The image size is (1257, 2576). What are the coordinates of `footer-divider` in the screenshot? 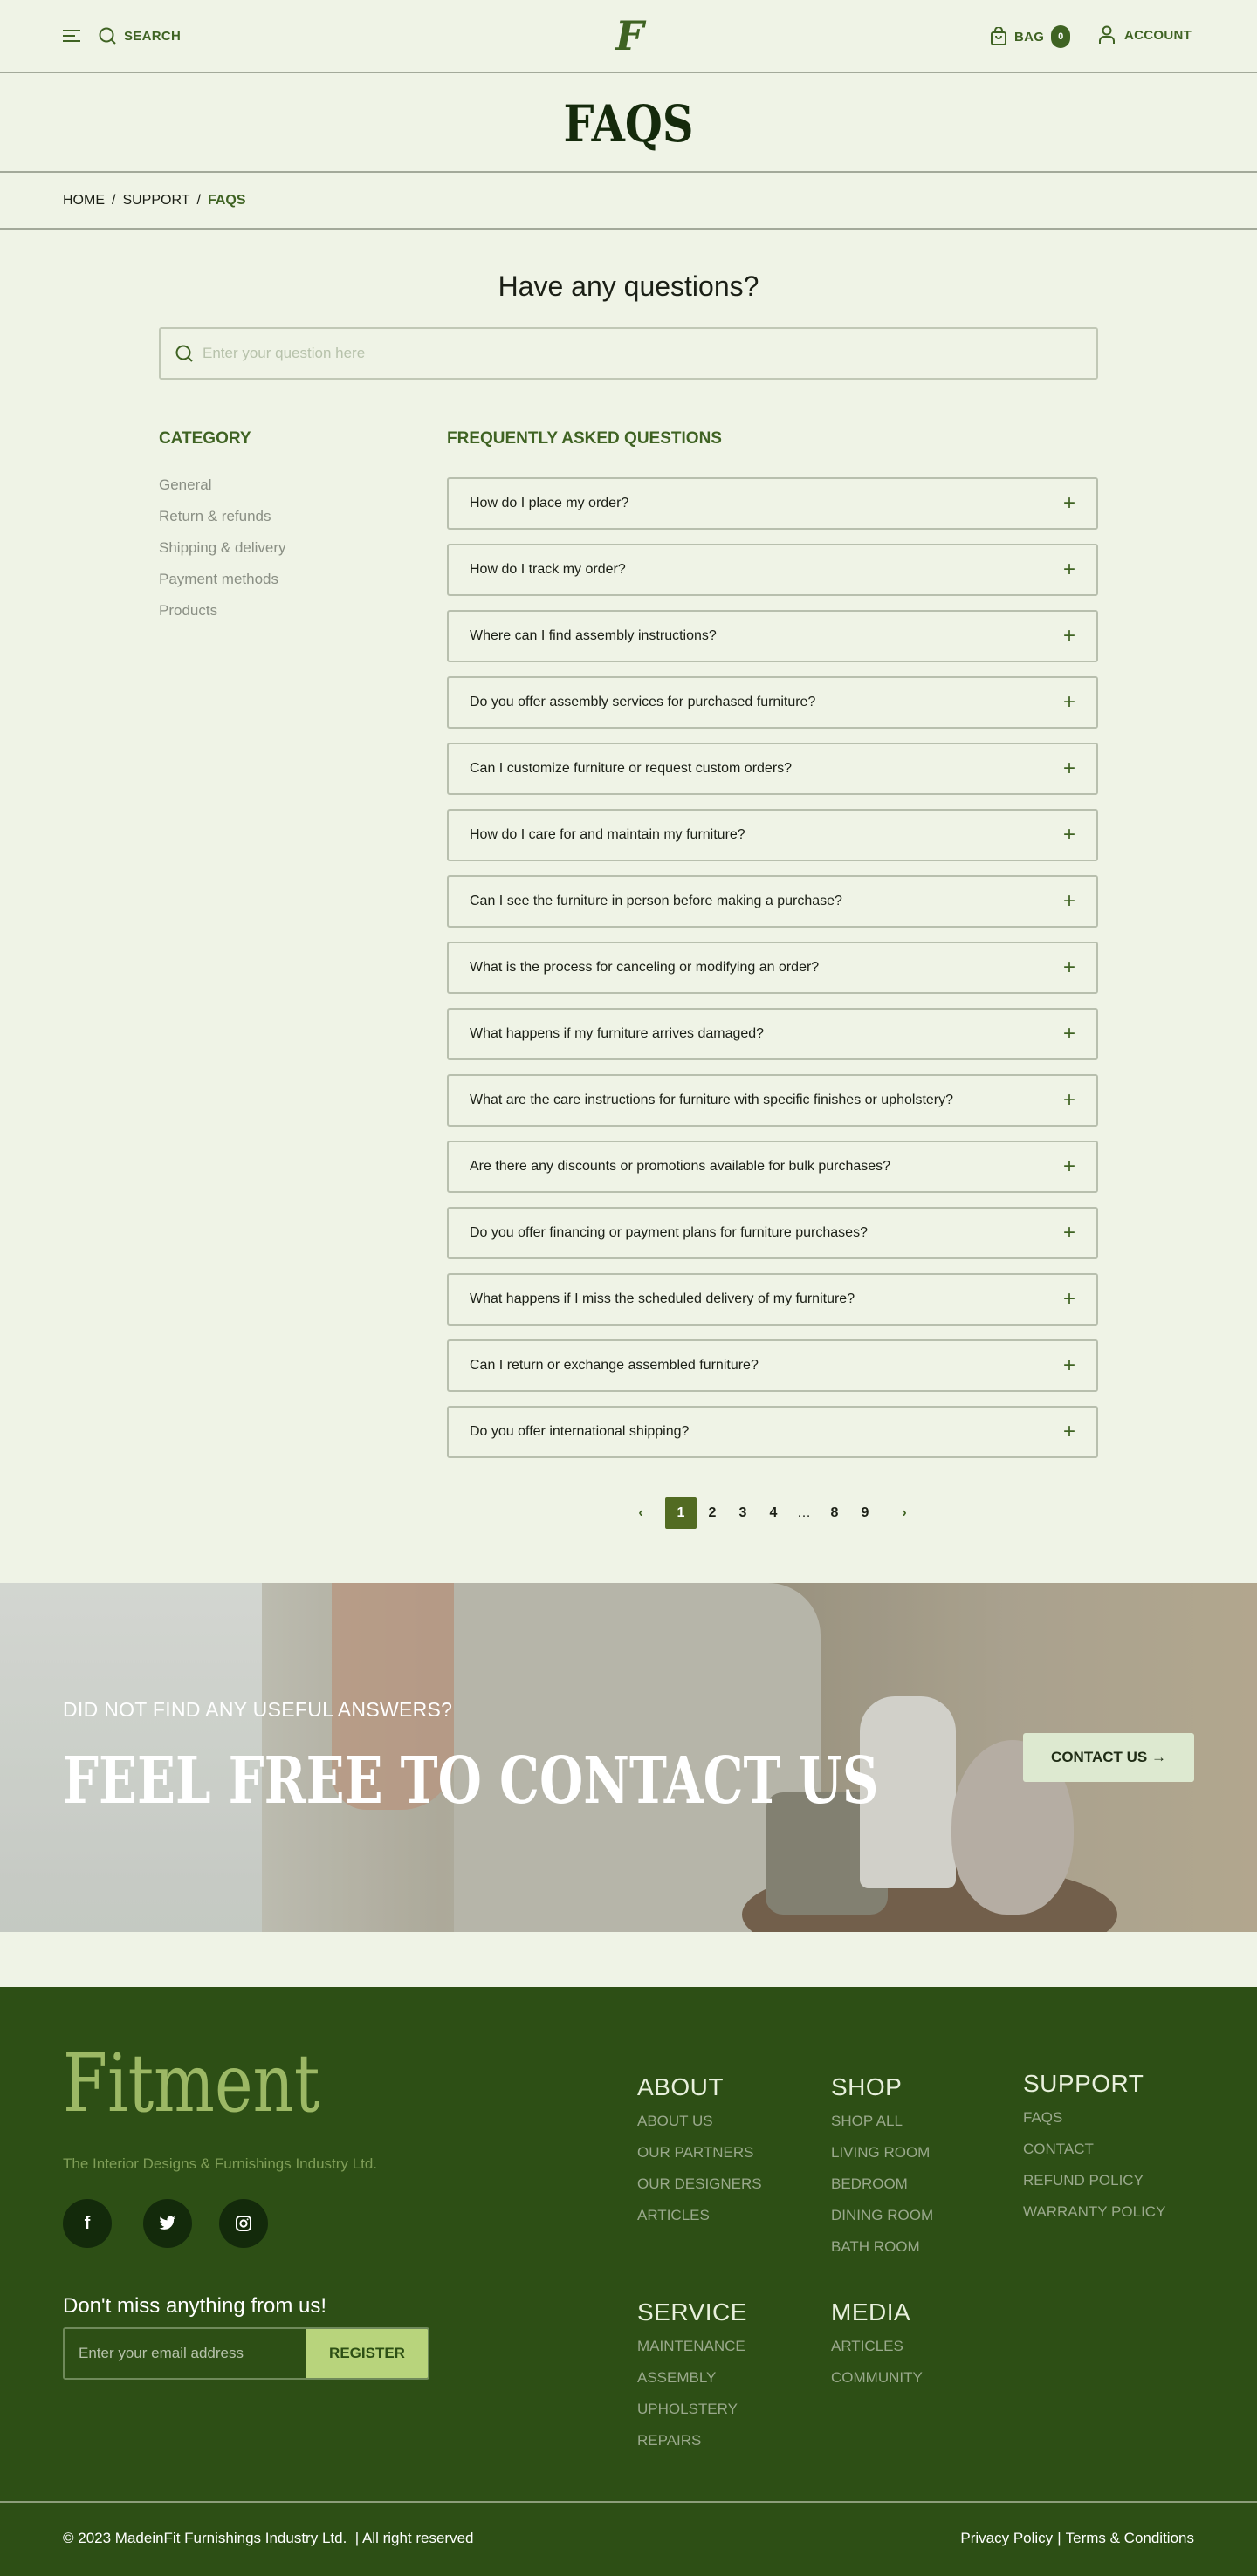 It's located at (628, 2502).